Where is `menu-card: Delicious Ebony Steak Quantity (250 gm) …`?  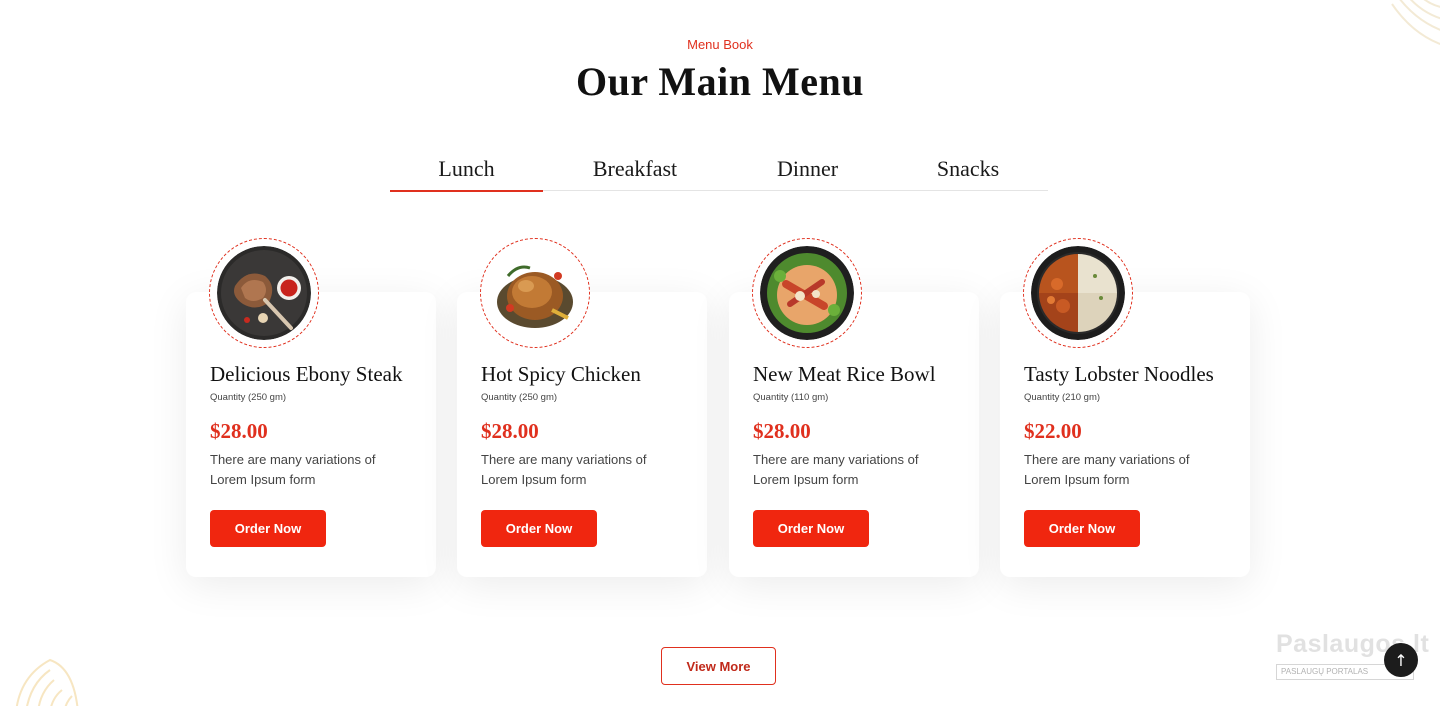 menu-card: Delicious Ebony Steak Quantity (250 gm) … is located at coordinates (311, 407).